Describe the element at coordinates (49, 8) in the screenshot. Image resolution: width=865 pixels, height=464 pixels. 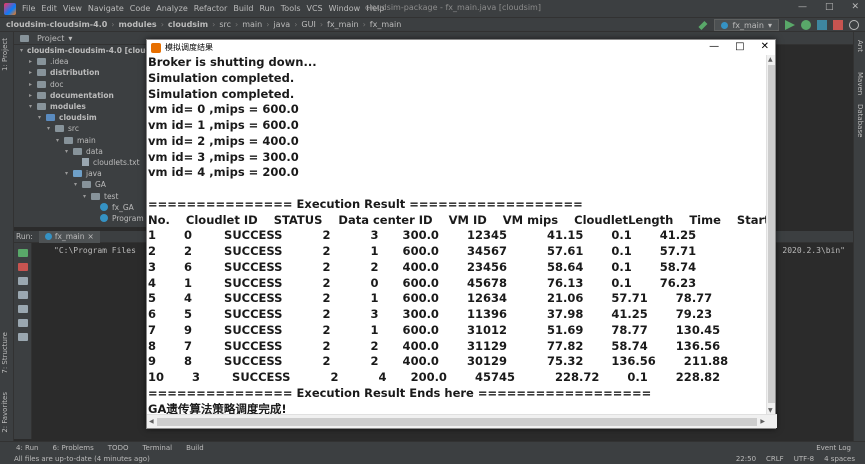
I see `menu-edit: Edit` at that location.